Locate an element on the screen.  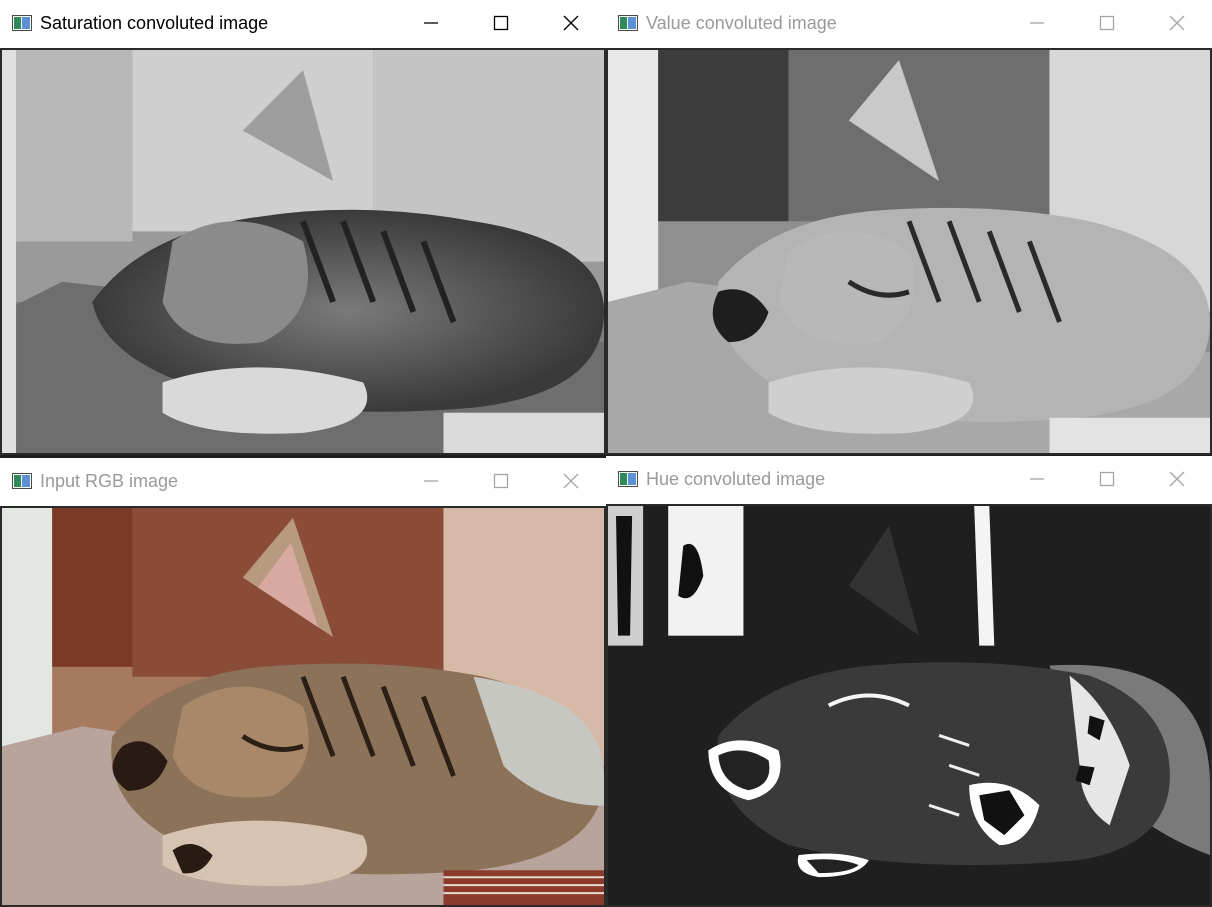
value-titlebar: Value convoluted image is located at coordinates (909, 23).